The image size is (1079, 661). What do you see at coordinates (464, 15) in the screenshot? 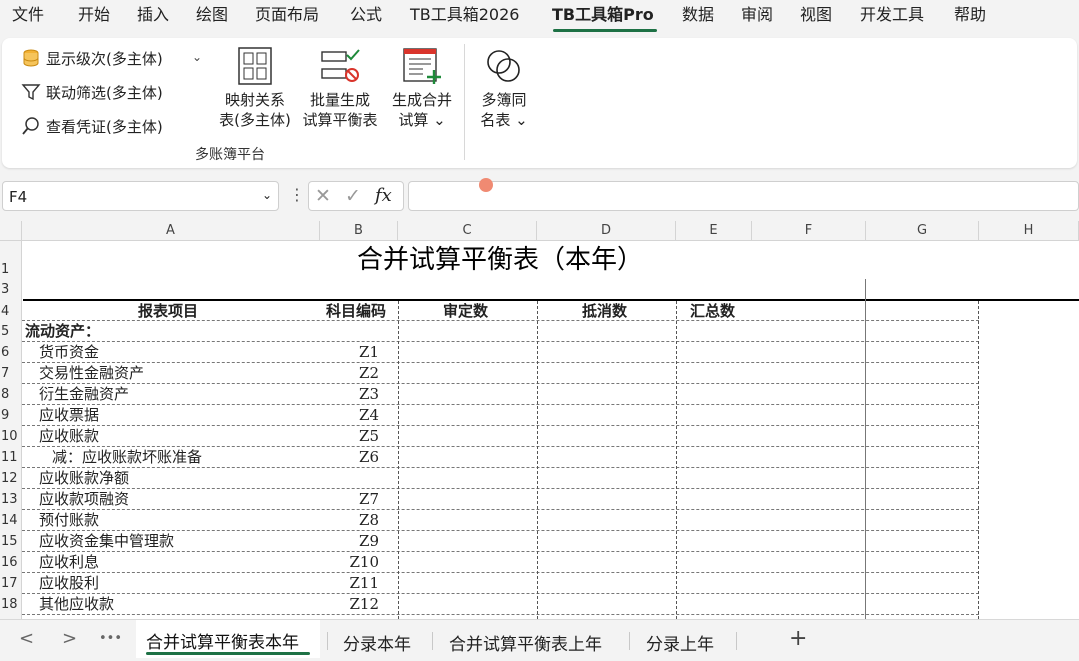
I see `menu-tb-toolbox-2026: TB工具箱2026` at bounding box center [464, 15].